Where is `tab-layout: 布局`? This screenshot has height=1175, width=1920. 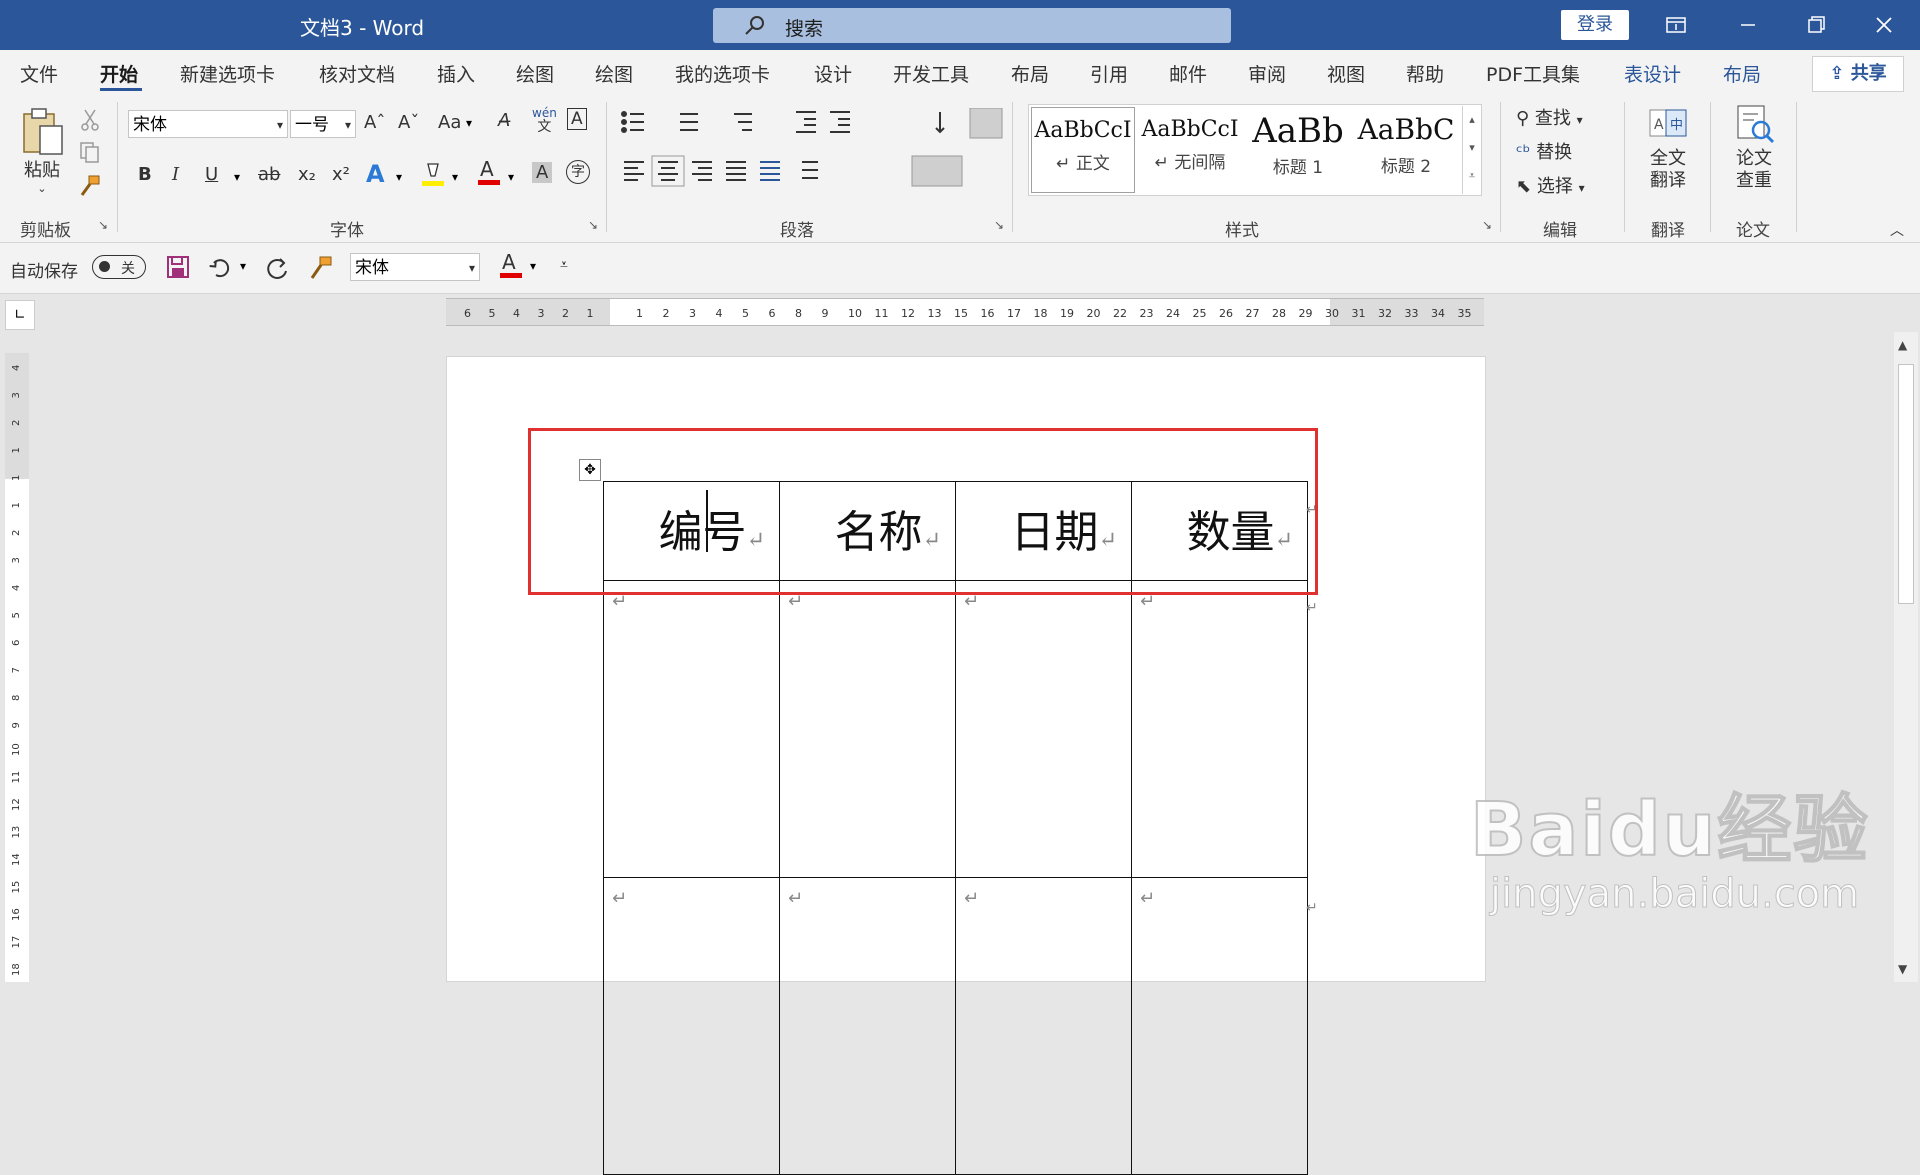 tab-layout: 布局 is located at coordinates (1030, 73).